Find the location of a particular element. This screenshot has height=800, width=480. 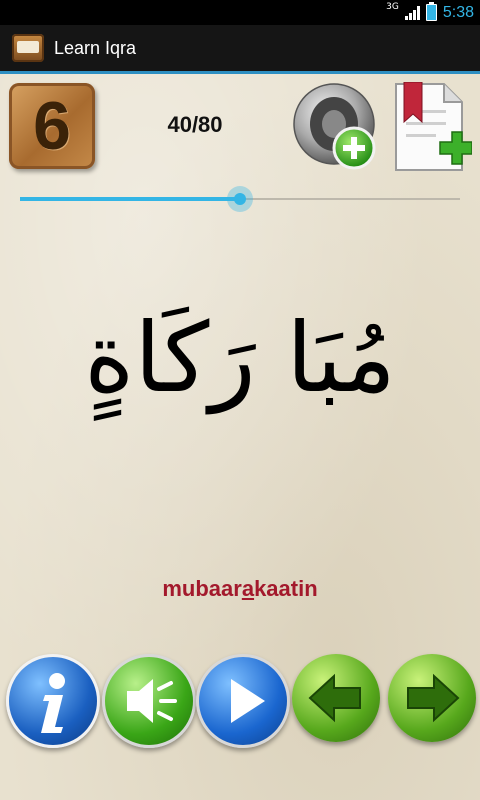

previous-button is located at coordinates (336, 698).